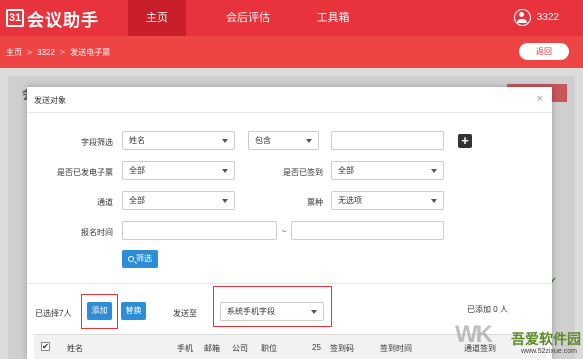 The width and height of the screenshot is (583, 359). What do you see at coordinates (346, 170) in the screenshot?
I see `checked-in-value: 全部` at bounding box center [346, 170].